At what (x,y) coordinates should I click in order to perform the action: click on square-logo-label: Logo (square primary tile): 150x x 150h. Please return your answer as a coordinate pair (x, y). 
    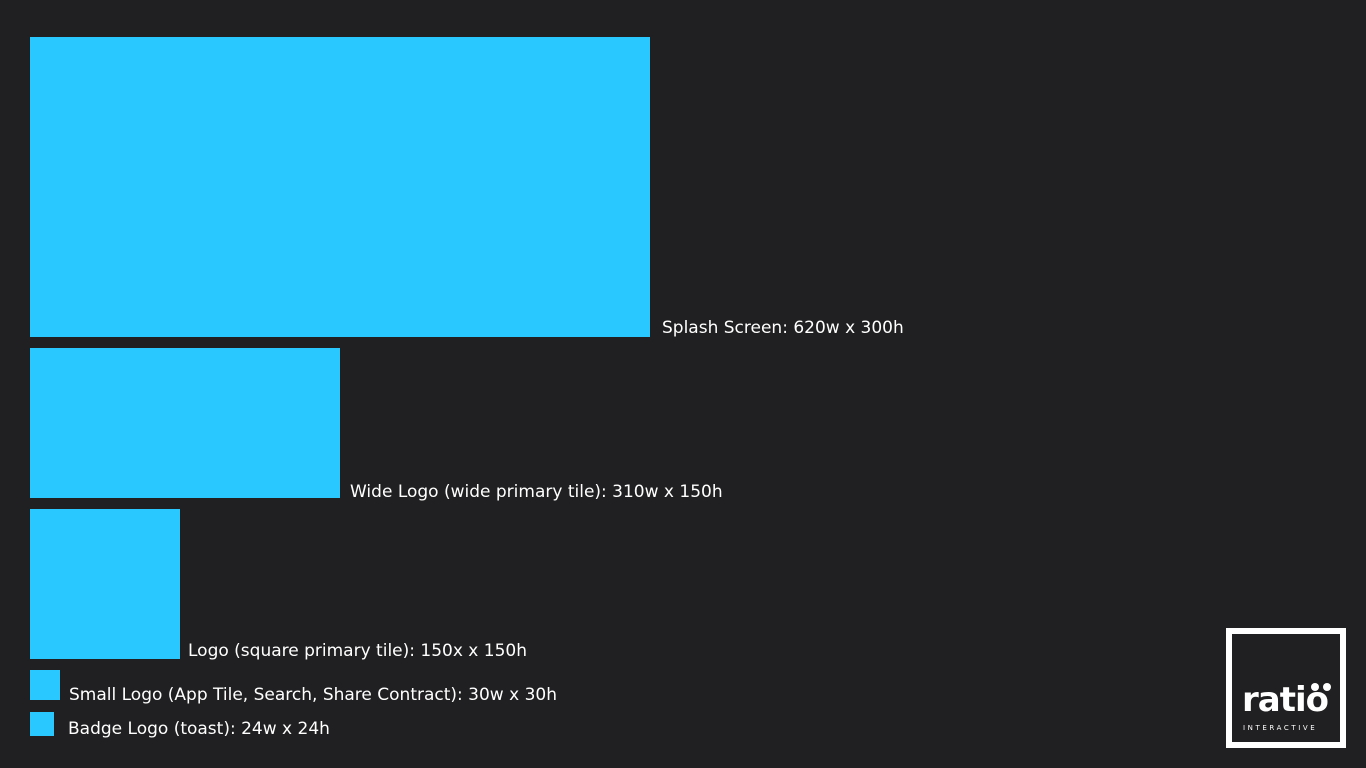
    Looking at the image, I should click on (357, 651).